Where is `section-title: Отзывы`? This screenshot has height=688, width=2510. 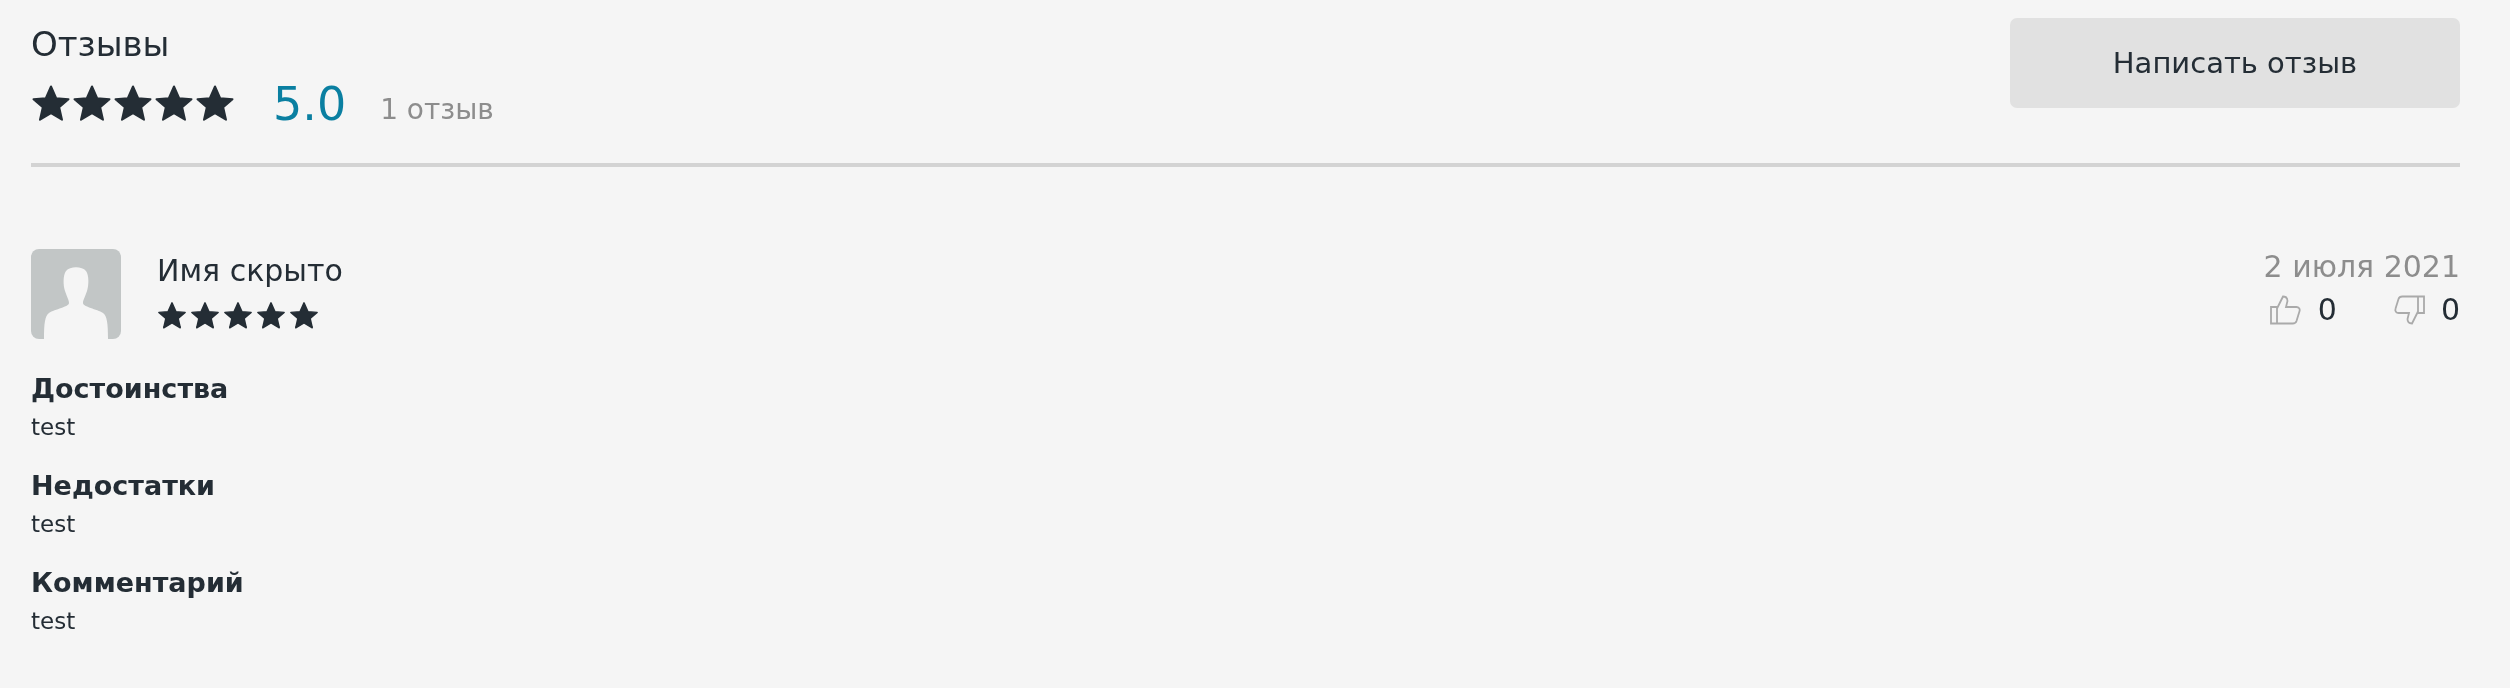
section-title: Отзывы is located at coordinates (101, 44).